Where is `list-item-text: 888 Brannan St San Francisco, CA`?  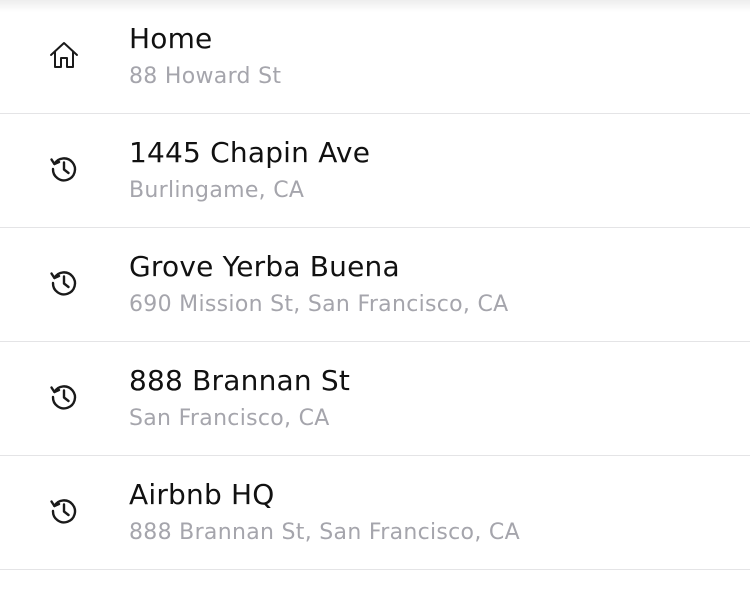
list-item-text: 888 Brannan St San Francisco, CA is located at coordinates (429, 400).